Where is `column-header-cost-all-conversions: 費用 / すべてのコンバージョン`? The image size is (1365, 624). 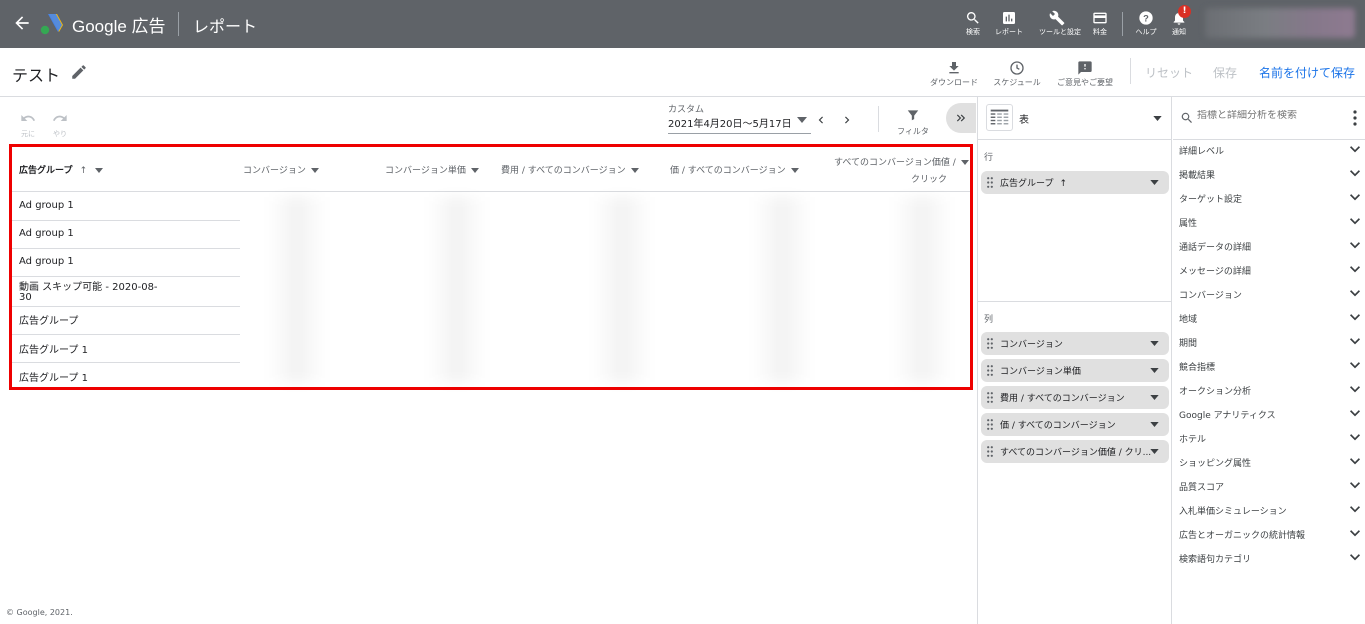
column-header-cost-all-conversions: 費用 / すべてのコンバージョン is located at coordinates (570, 169).